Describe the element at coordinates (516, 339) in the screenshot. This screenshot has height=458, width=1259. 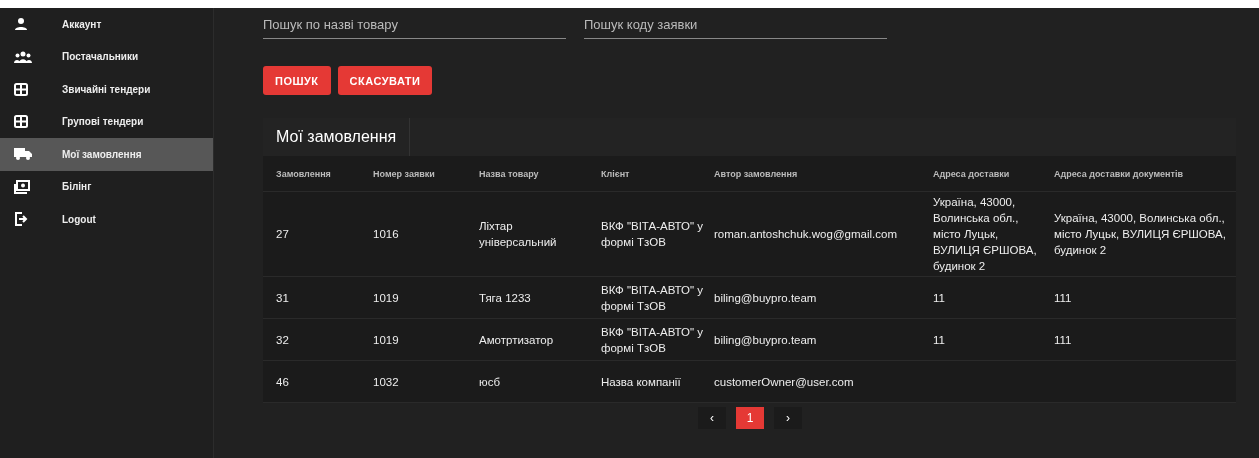
I see `table-cell: Амотртизатор` at that location.